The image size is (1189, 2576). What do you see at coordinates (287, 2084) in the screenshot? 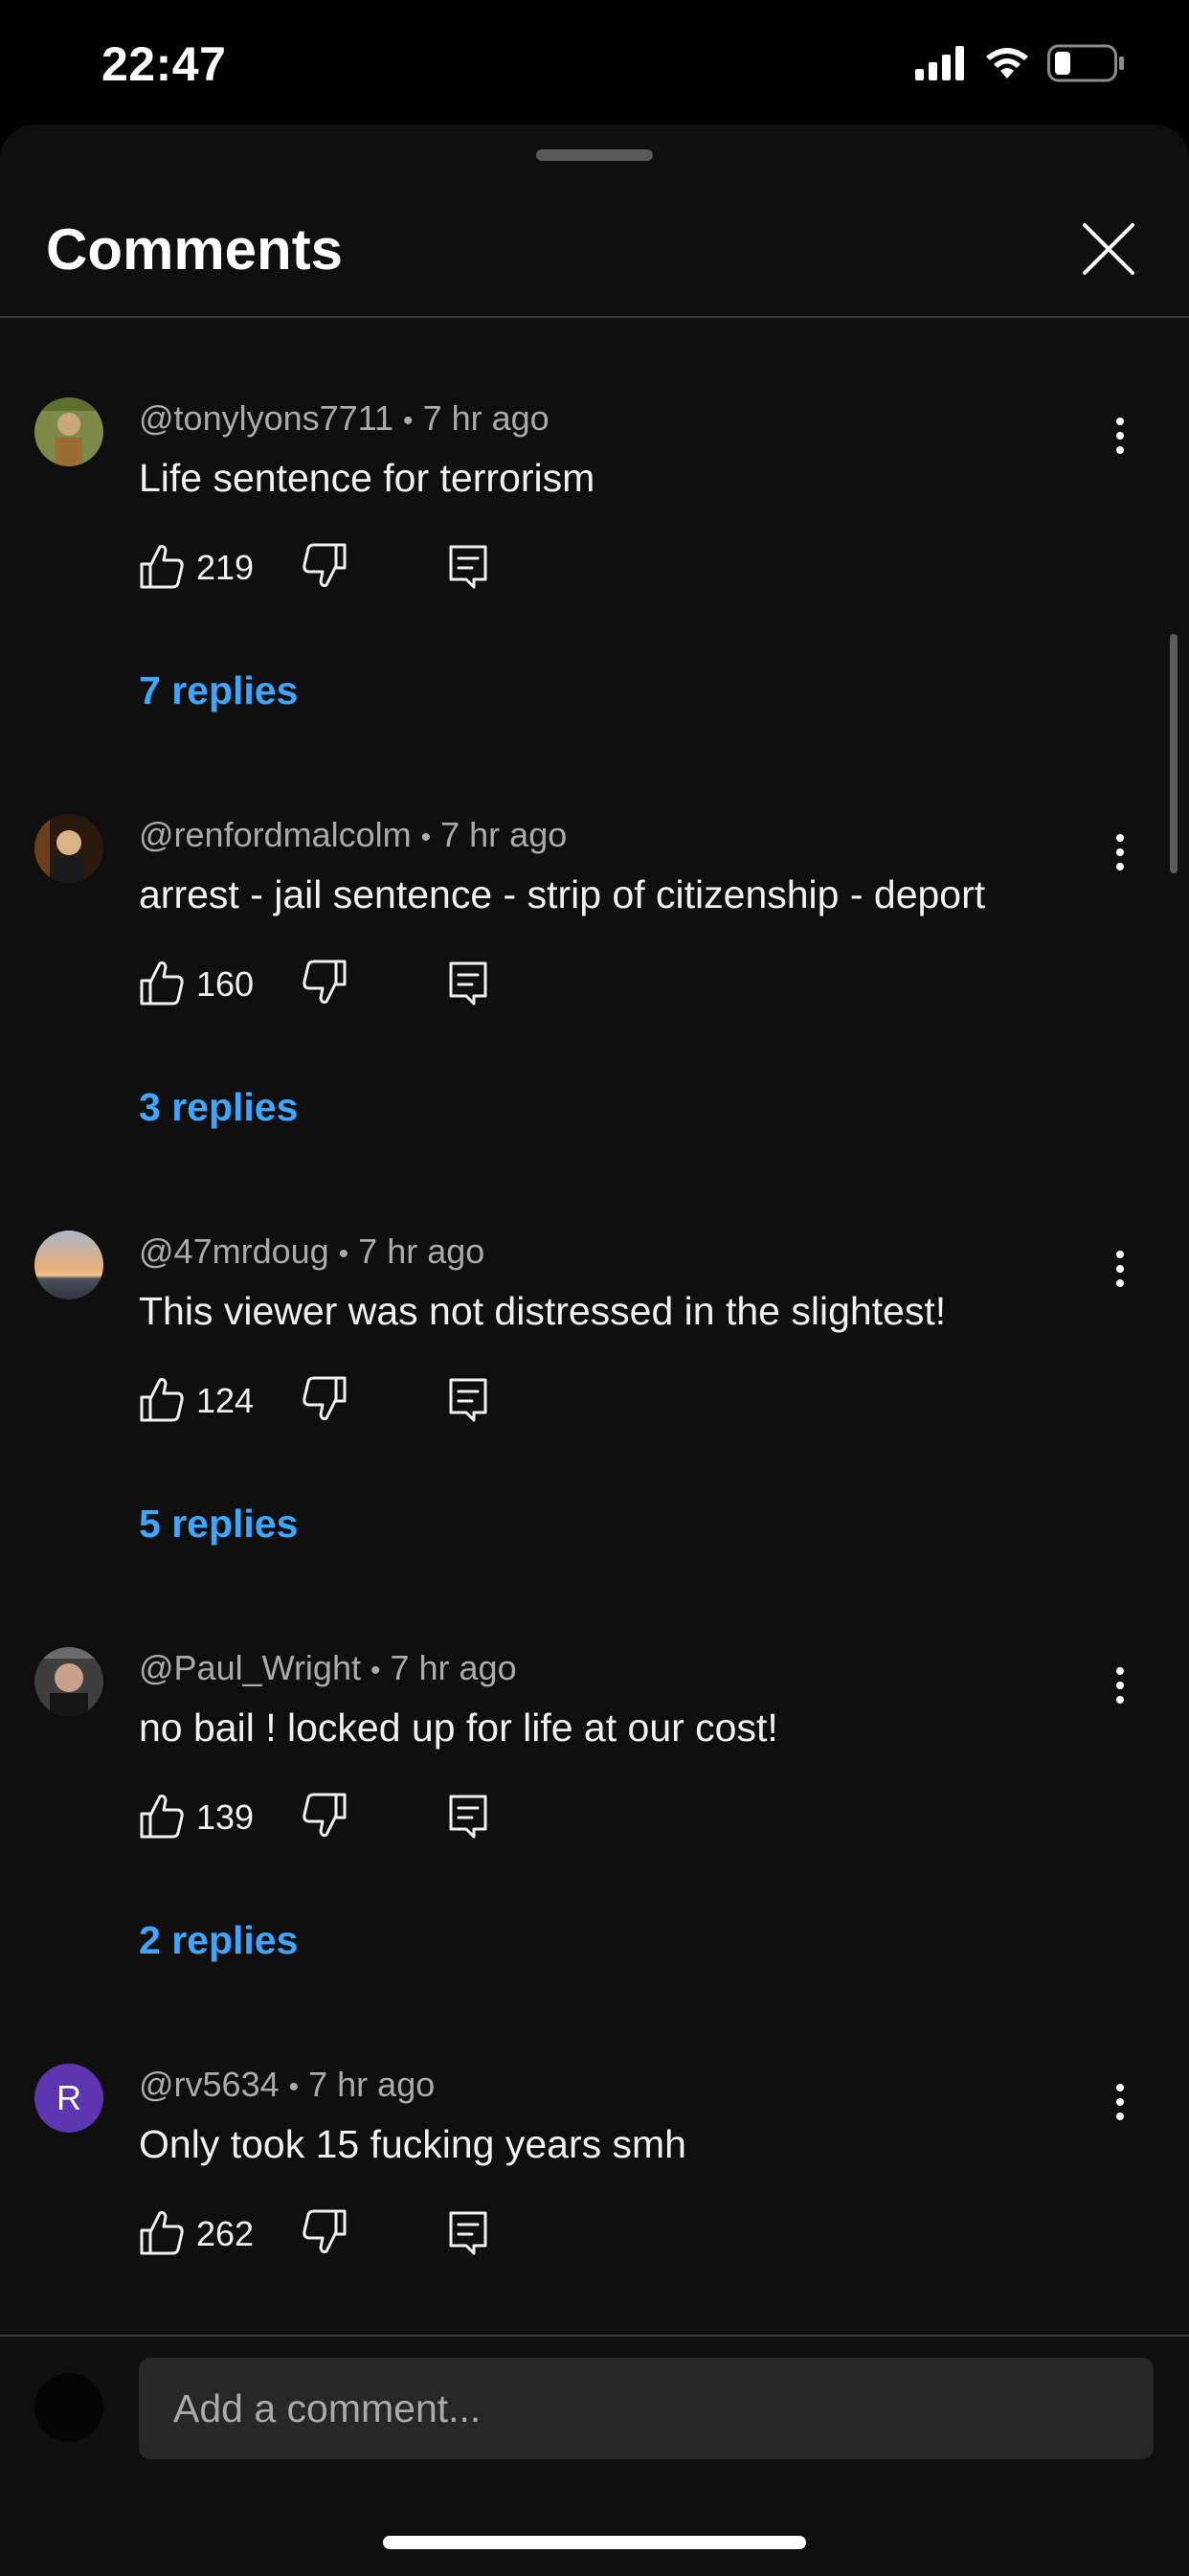
I see `comment-meta: @rv5634 • 7 hr ago` at bounding box center [287, 2084].